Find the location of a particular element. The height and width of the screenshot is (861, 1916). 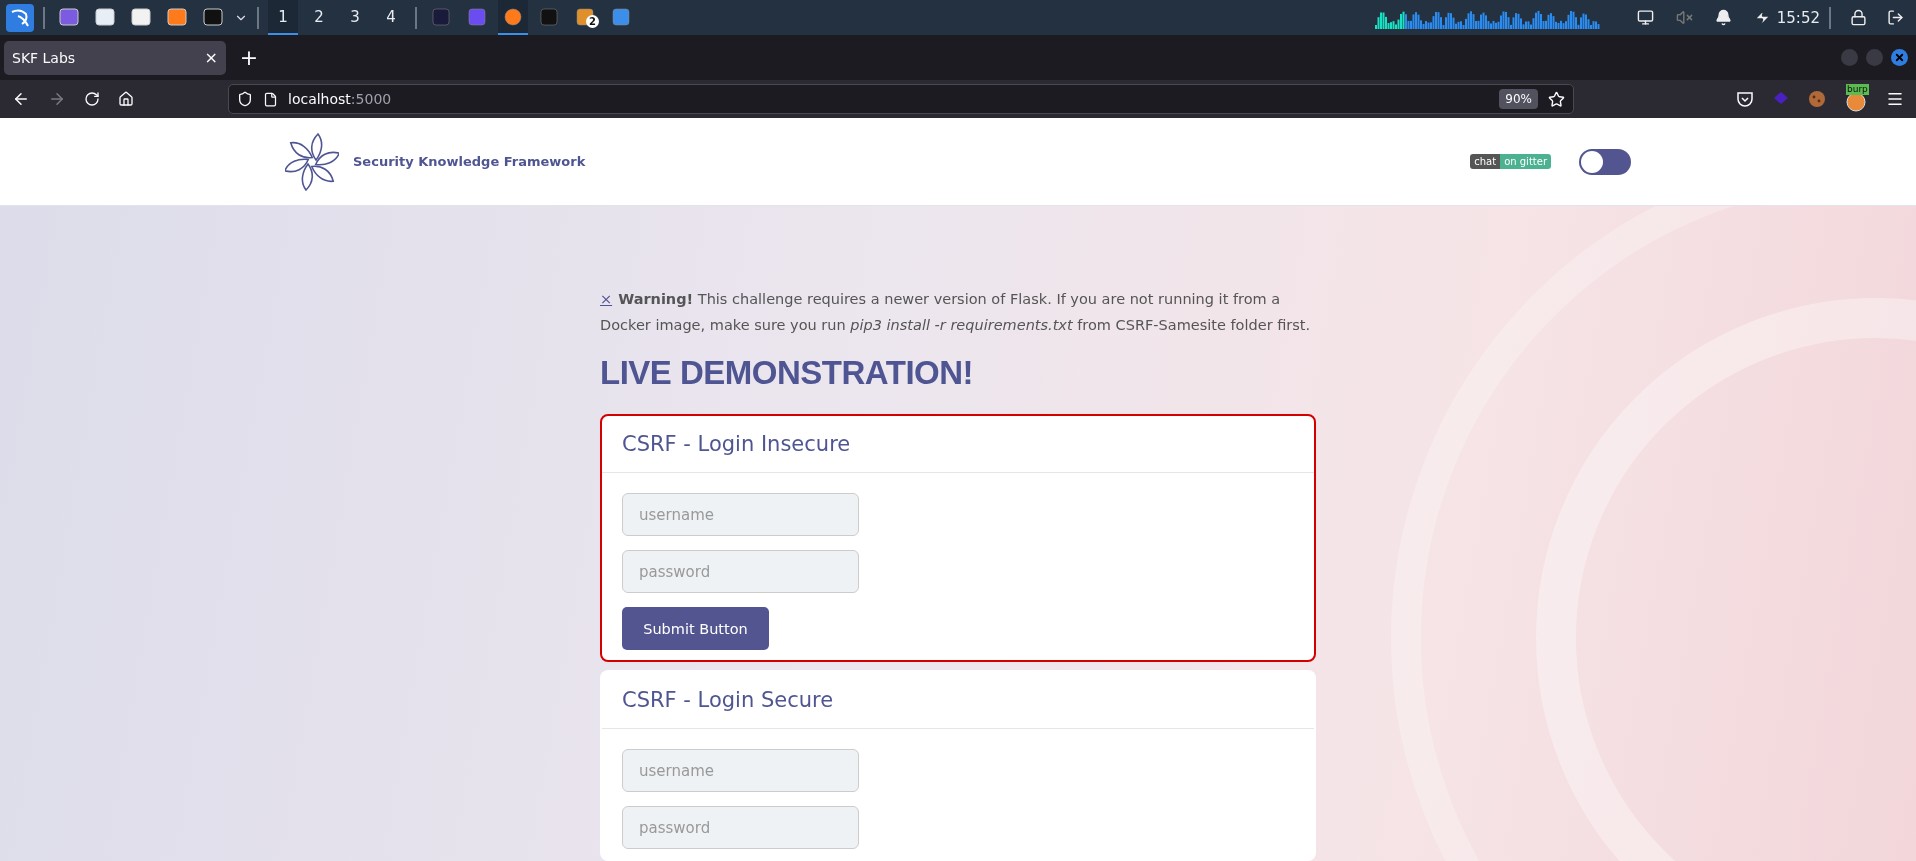

logout-icon is located at coordinates (1895, 17).